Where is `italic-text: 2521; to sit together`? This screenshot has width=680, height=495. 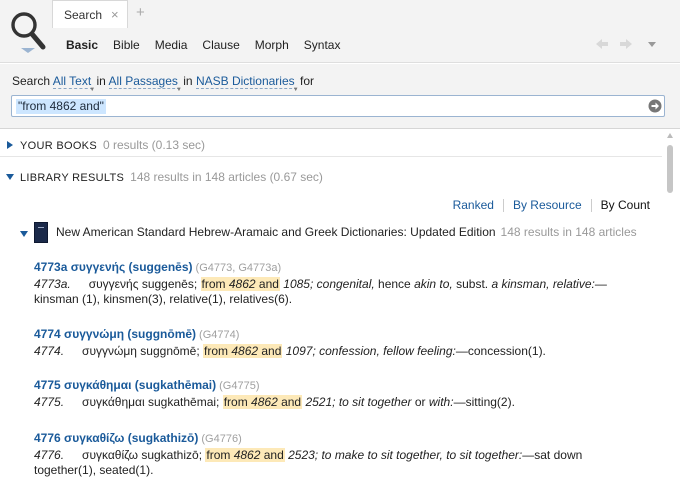 italic-text: 2521; to sit together is located at coordinates (358, 402).